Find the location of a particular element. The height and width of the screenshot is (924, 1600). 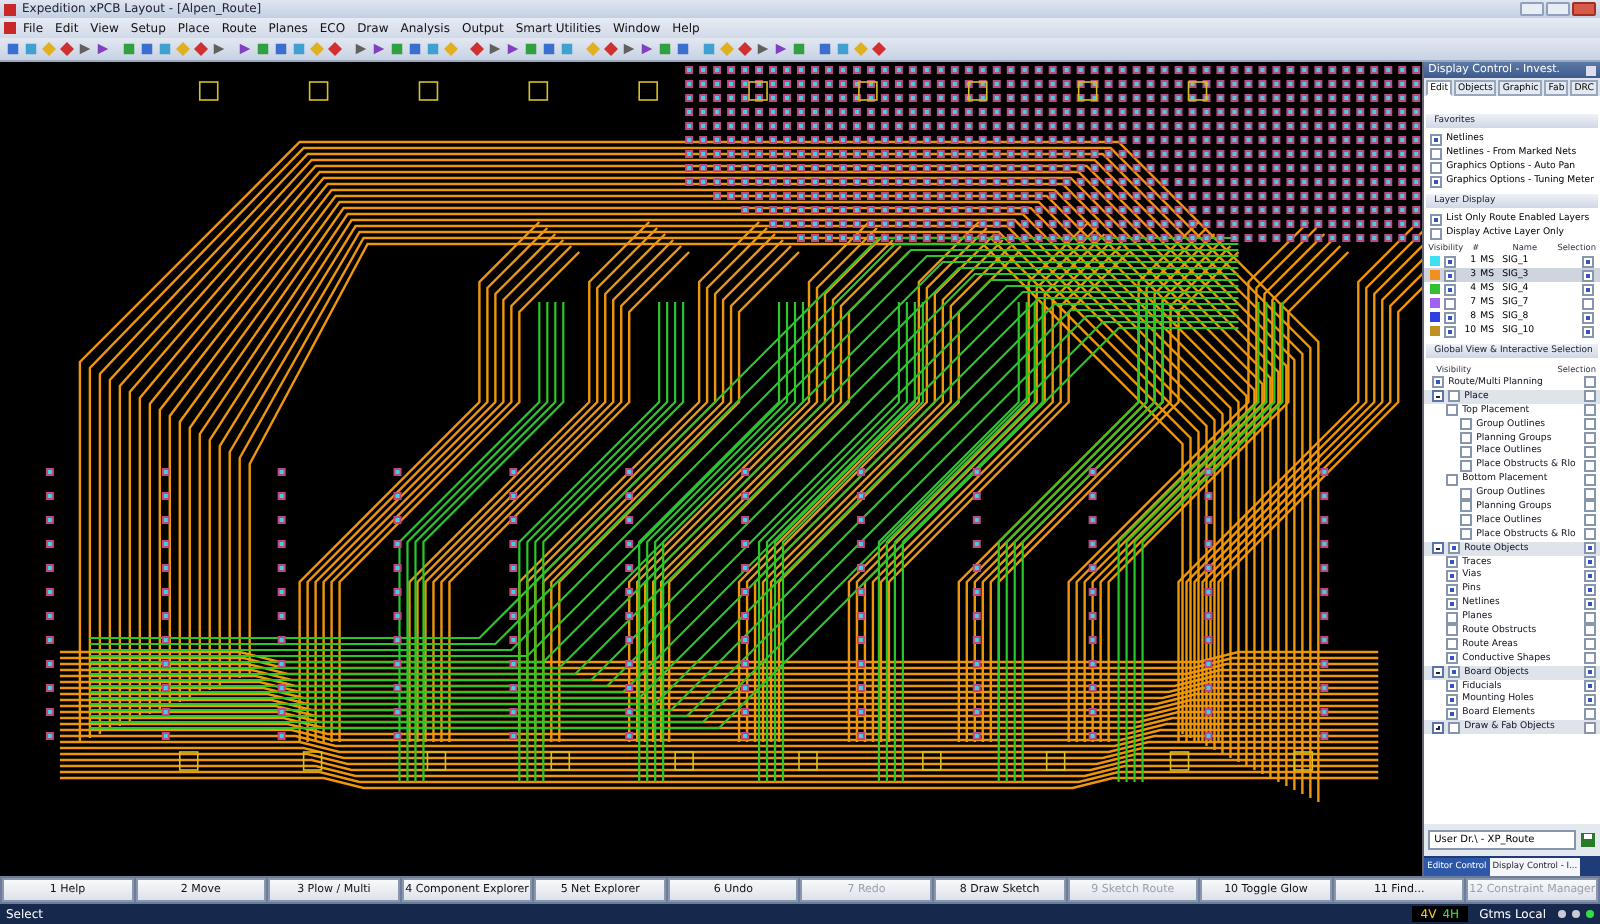

maximize-button is located at coordinates (1558, 9).